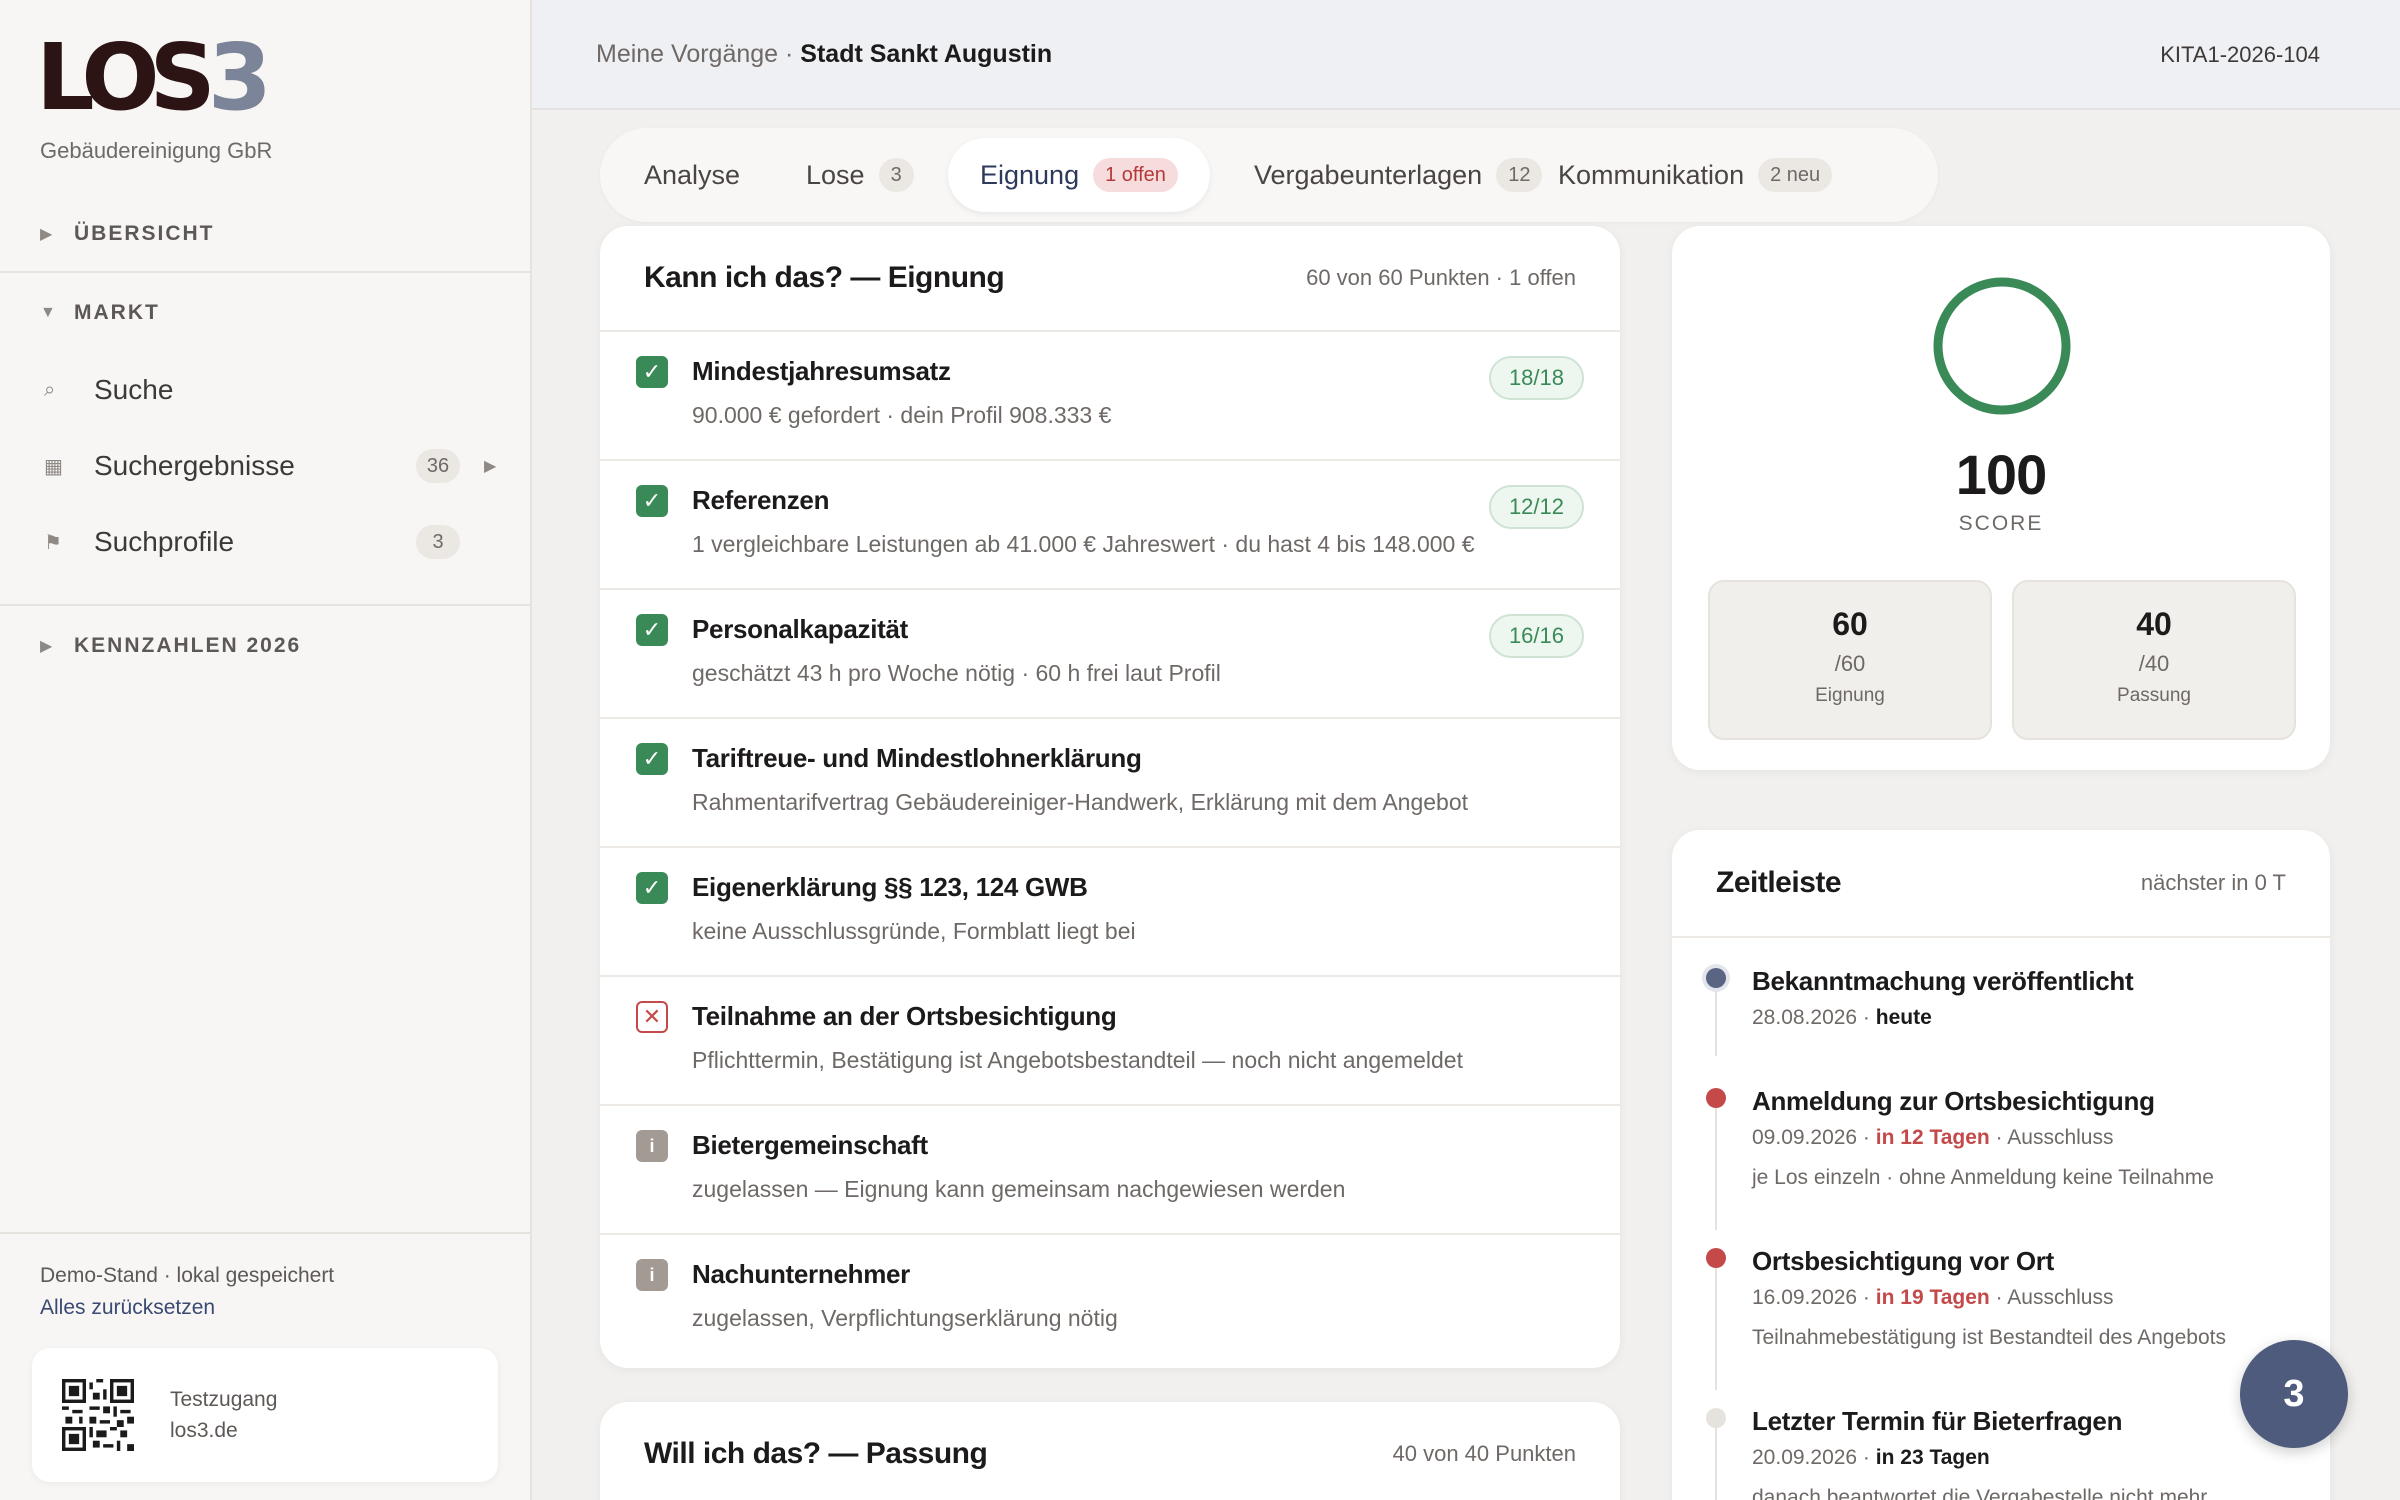 The height and width of the screenshot is (1500, 2400). What do you see at coordinates (652, 1017) in the screenshot?
I see `cross-icon: ✕` at bounding box center [652, 1017].